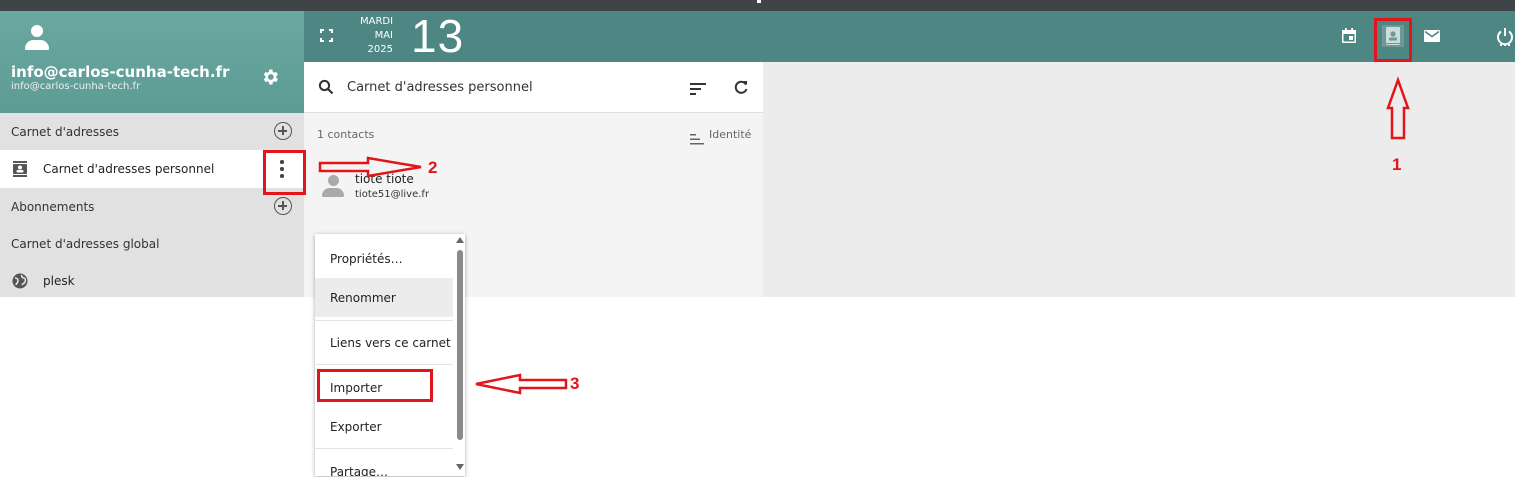  What do you see at coordinates (575, 383) in the screenshot?
I see `annotation-number-3: 3` at bounding box center [575, 383].